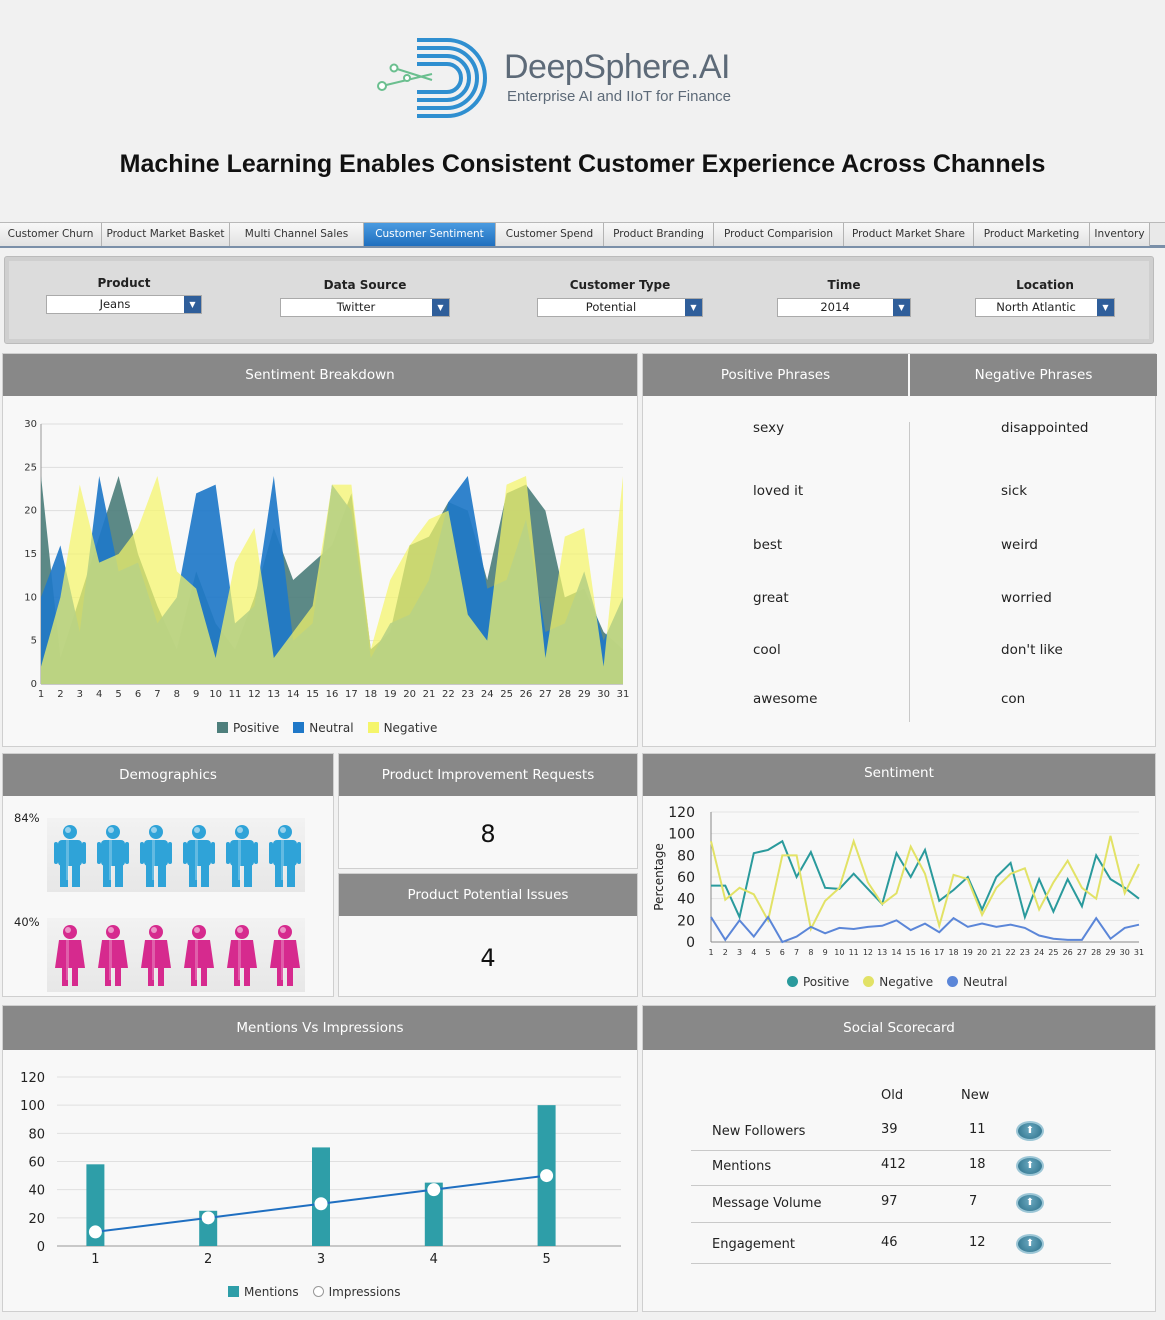 This screenshot has height=1320, width=1165. I want to click on product-select: Jeans ▼, so click(124, 304).